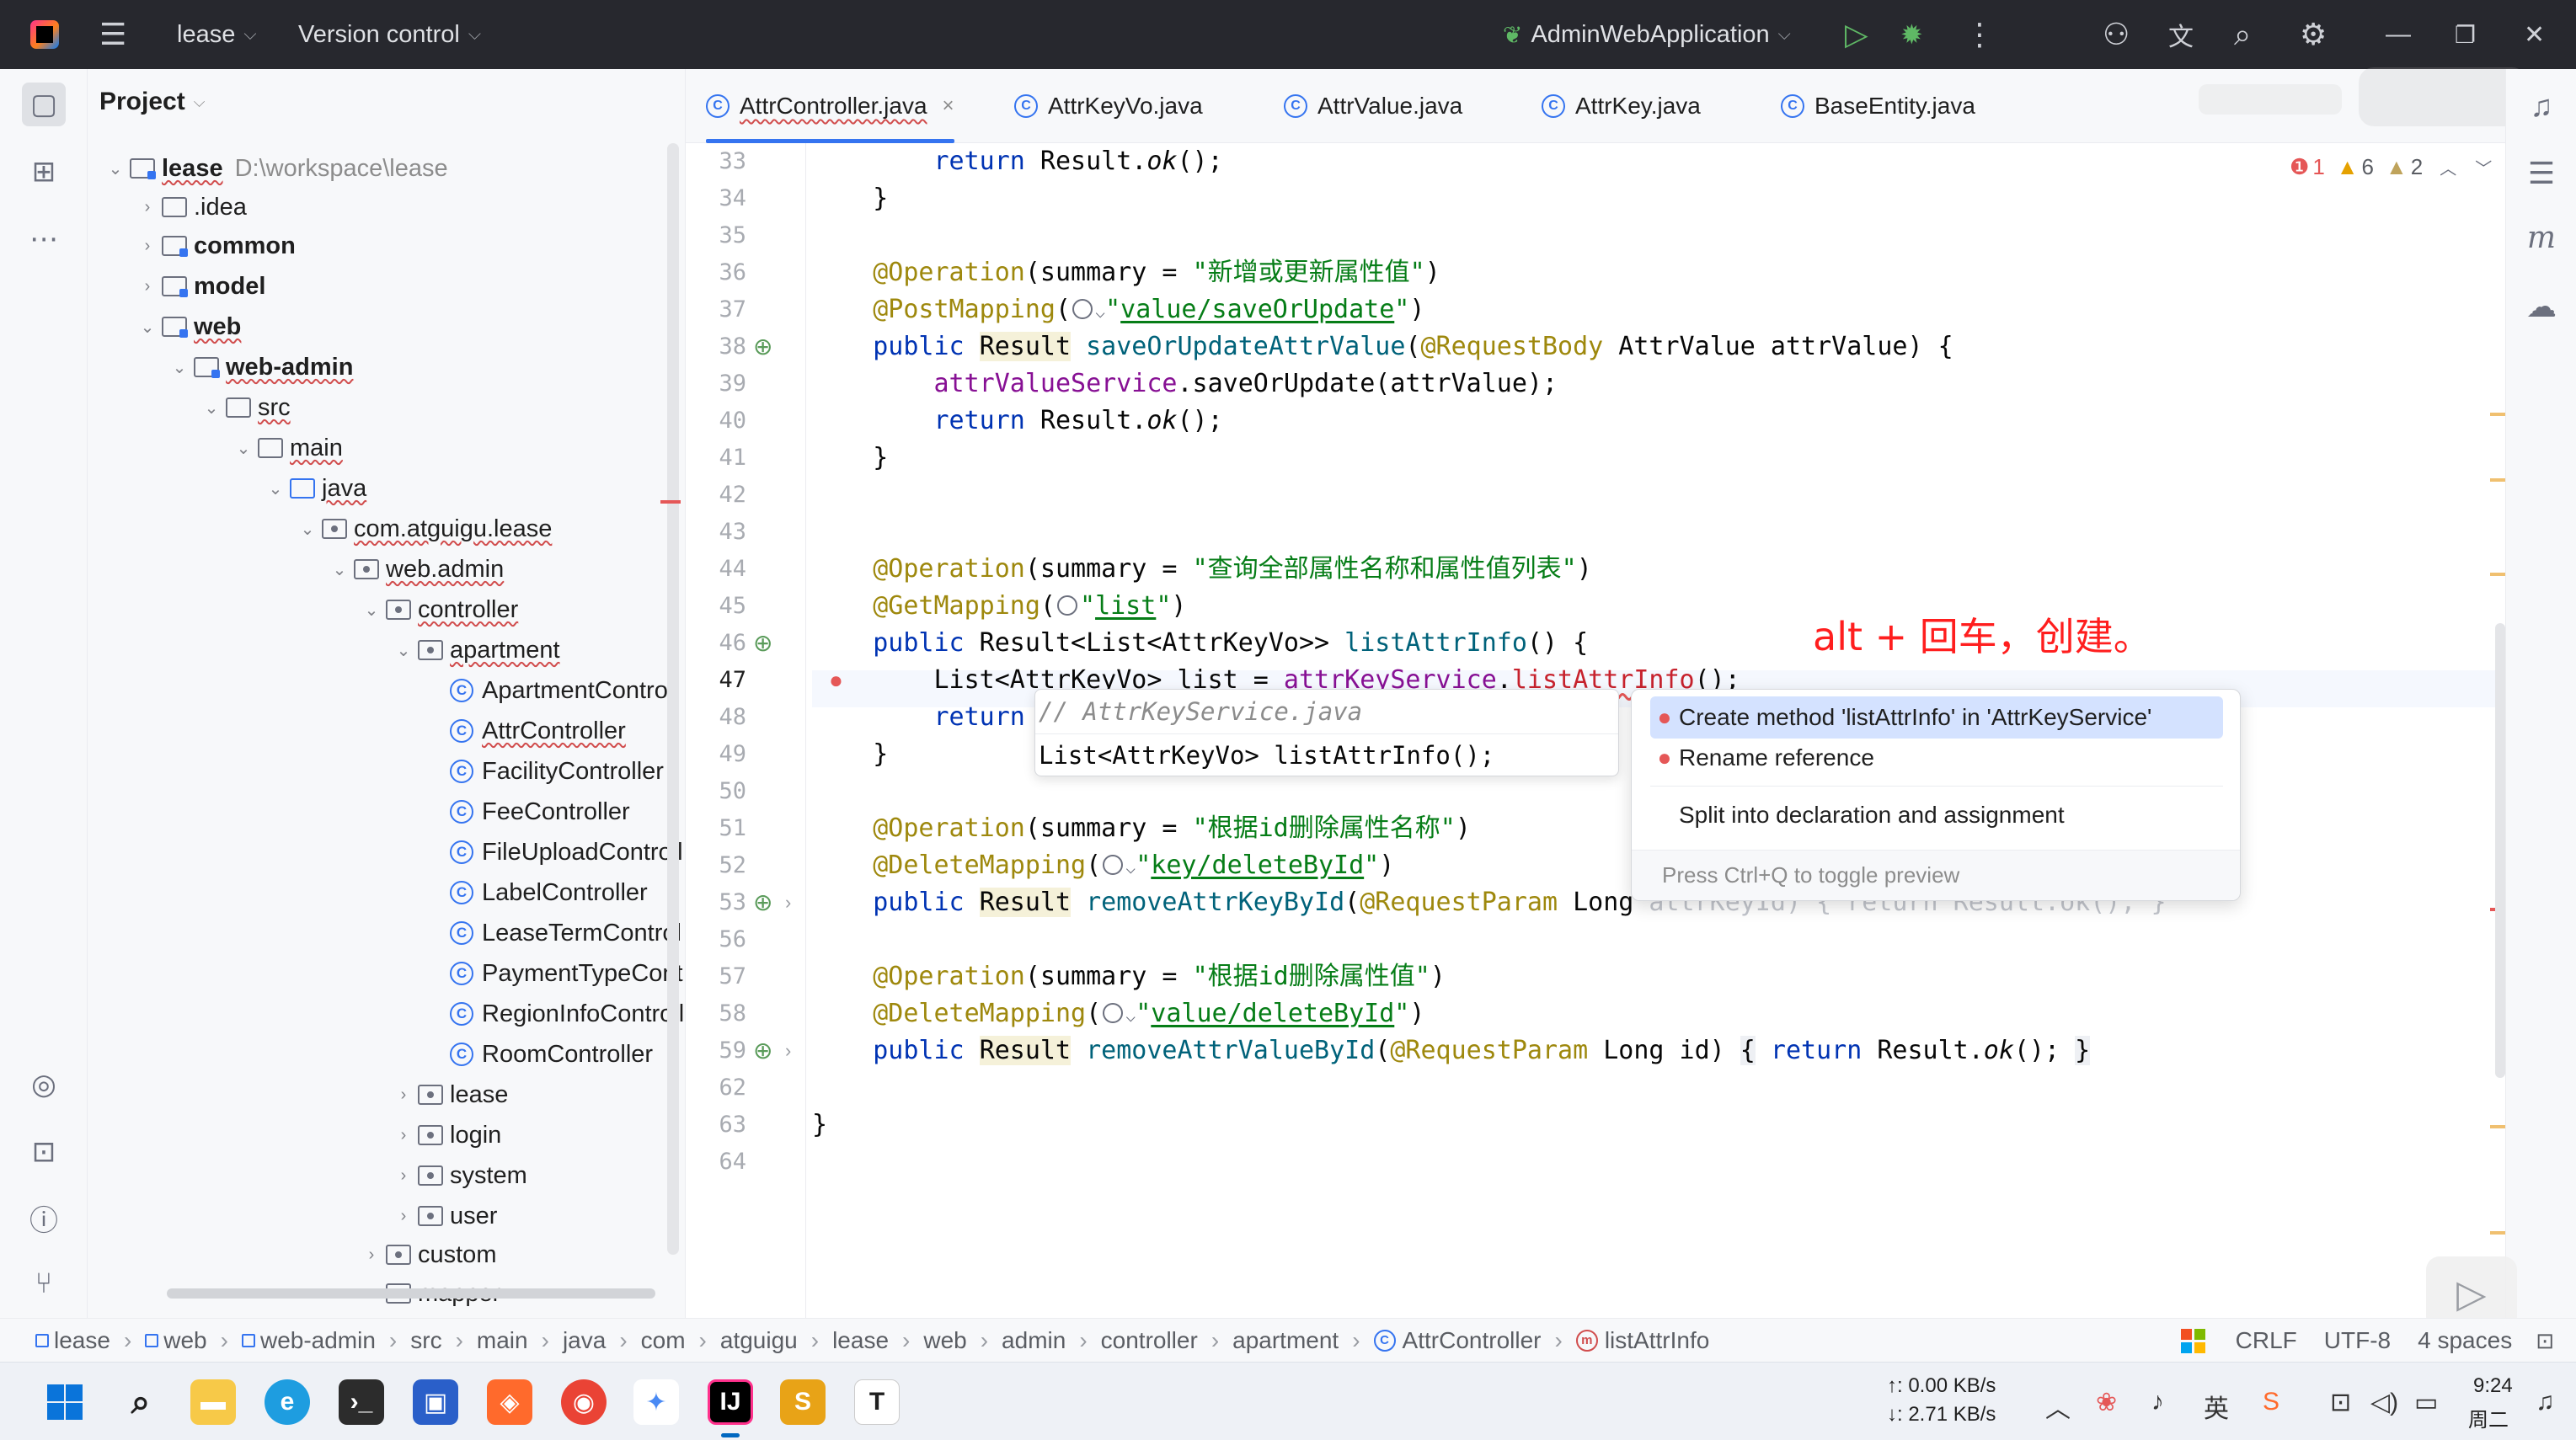 The height and width of the screenshot is (1440, 2576). What do you see at coordinates (656, 1402) in the screenshot?
I see `app-colorful-button: ✦` at bounding box center [656, 1402].